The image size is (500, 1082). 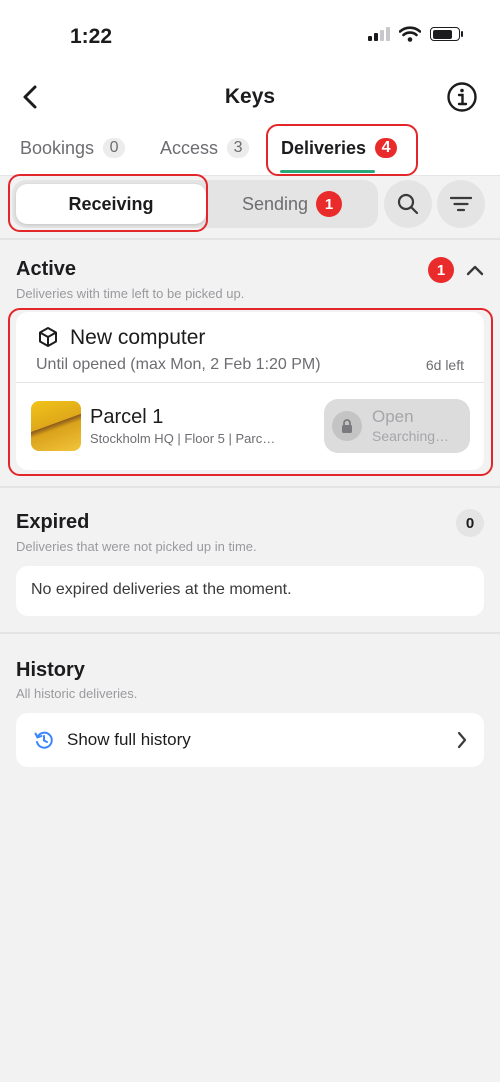 I want to click on expired-count-badge: 0, so click(x=470, y=523).